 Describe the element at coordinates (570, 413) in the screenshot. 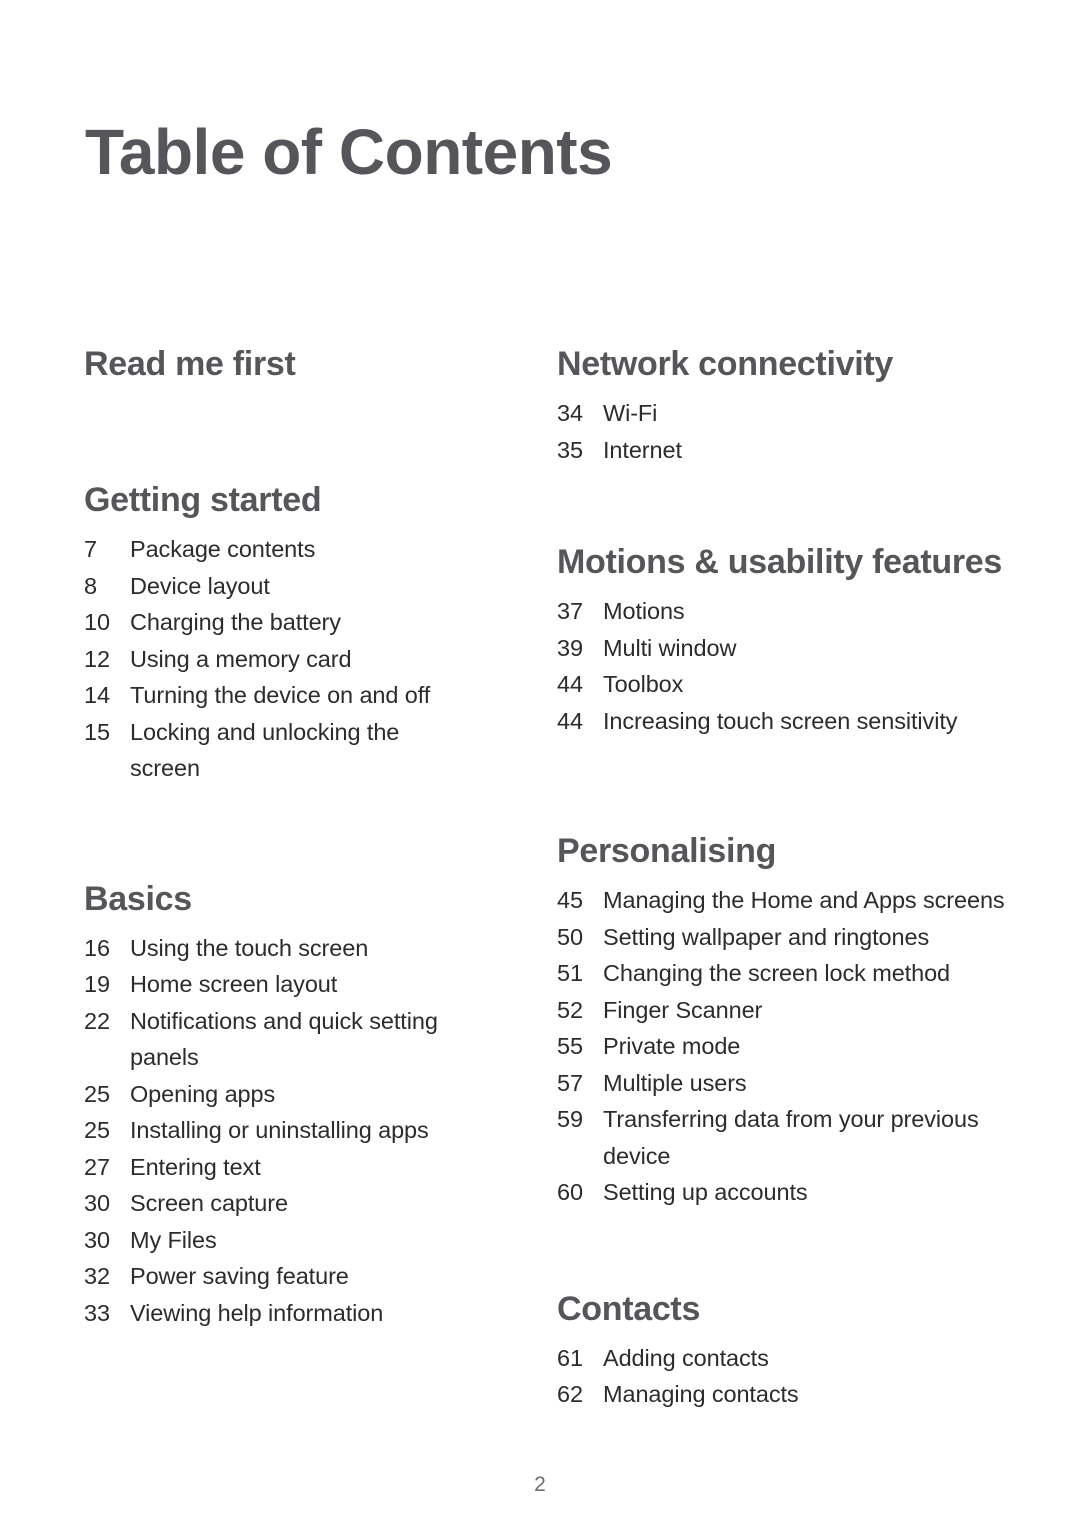

I see `entry-page-number: 34` at that location.